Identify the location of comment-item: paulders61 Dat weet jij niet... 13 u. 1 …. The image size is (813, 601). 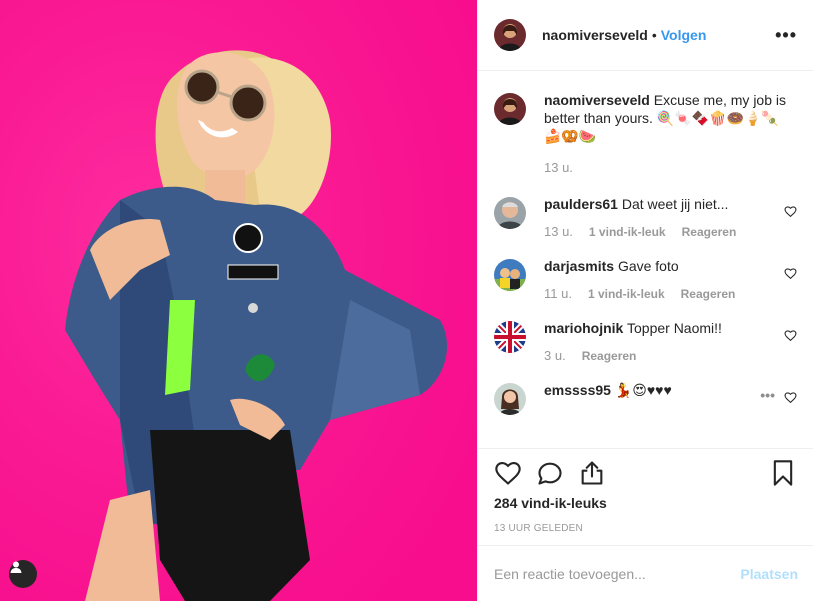
(645, 218).